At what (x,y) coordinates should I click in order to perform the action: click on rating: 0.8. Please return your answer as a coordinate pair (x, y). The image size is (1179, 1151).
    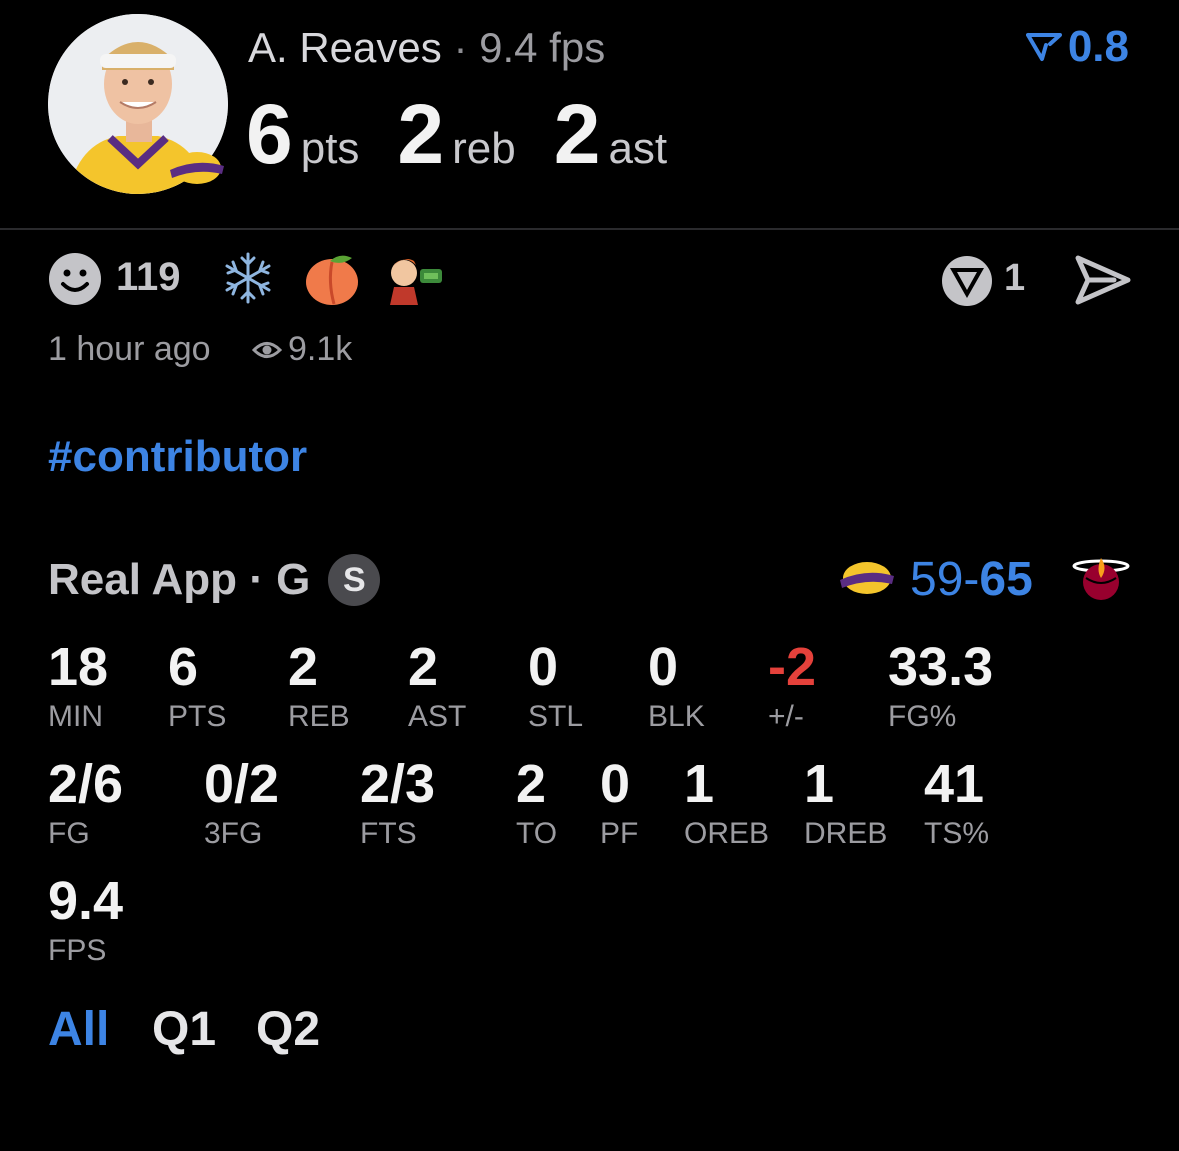
    Looking at the image, I should click on (1077, 47).